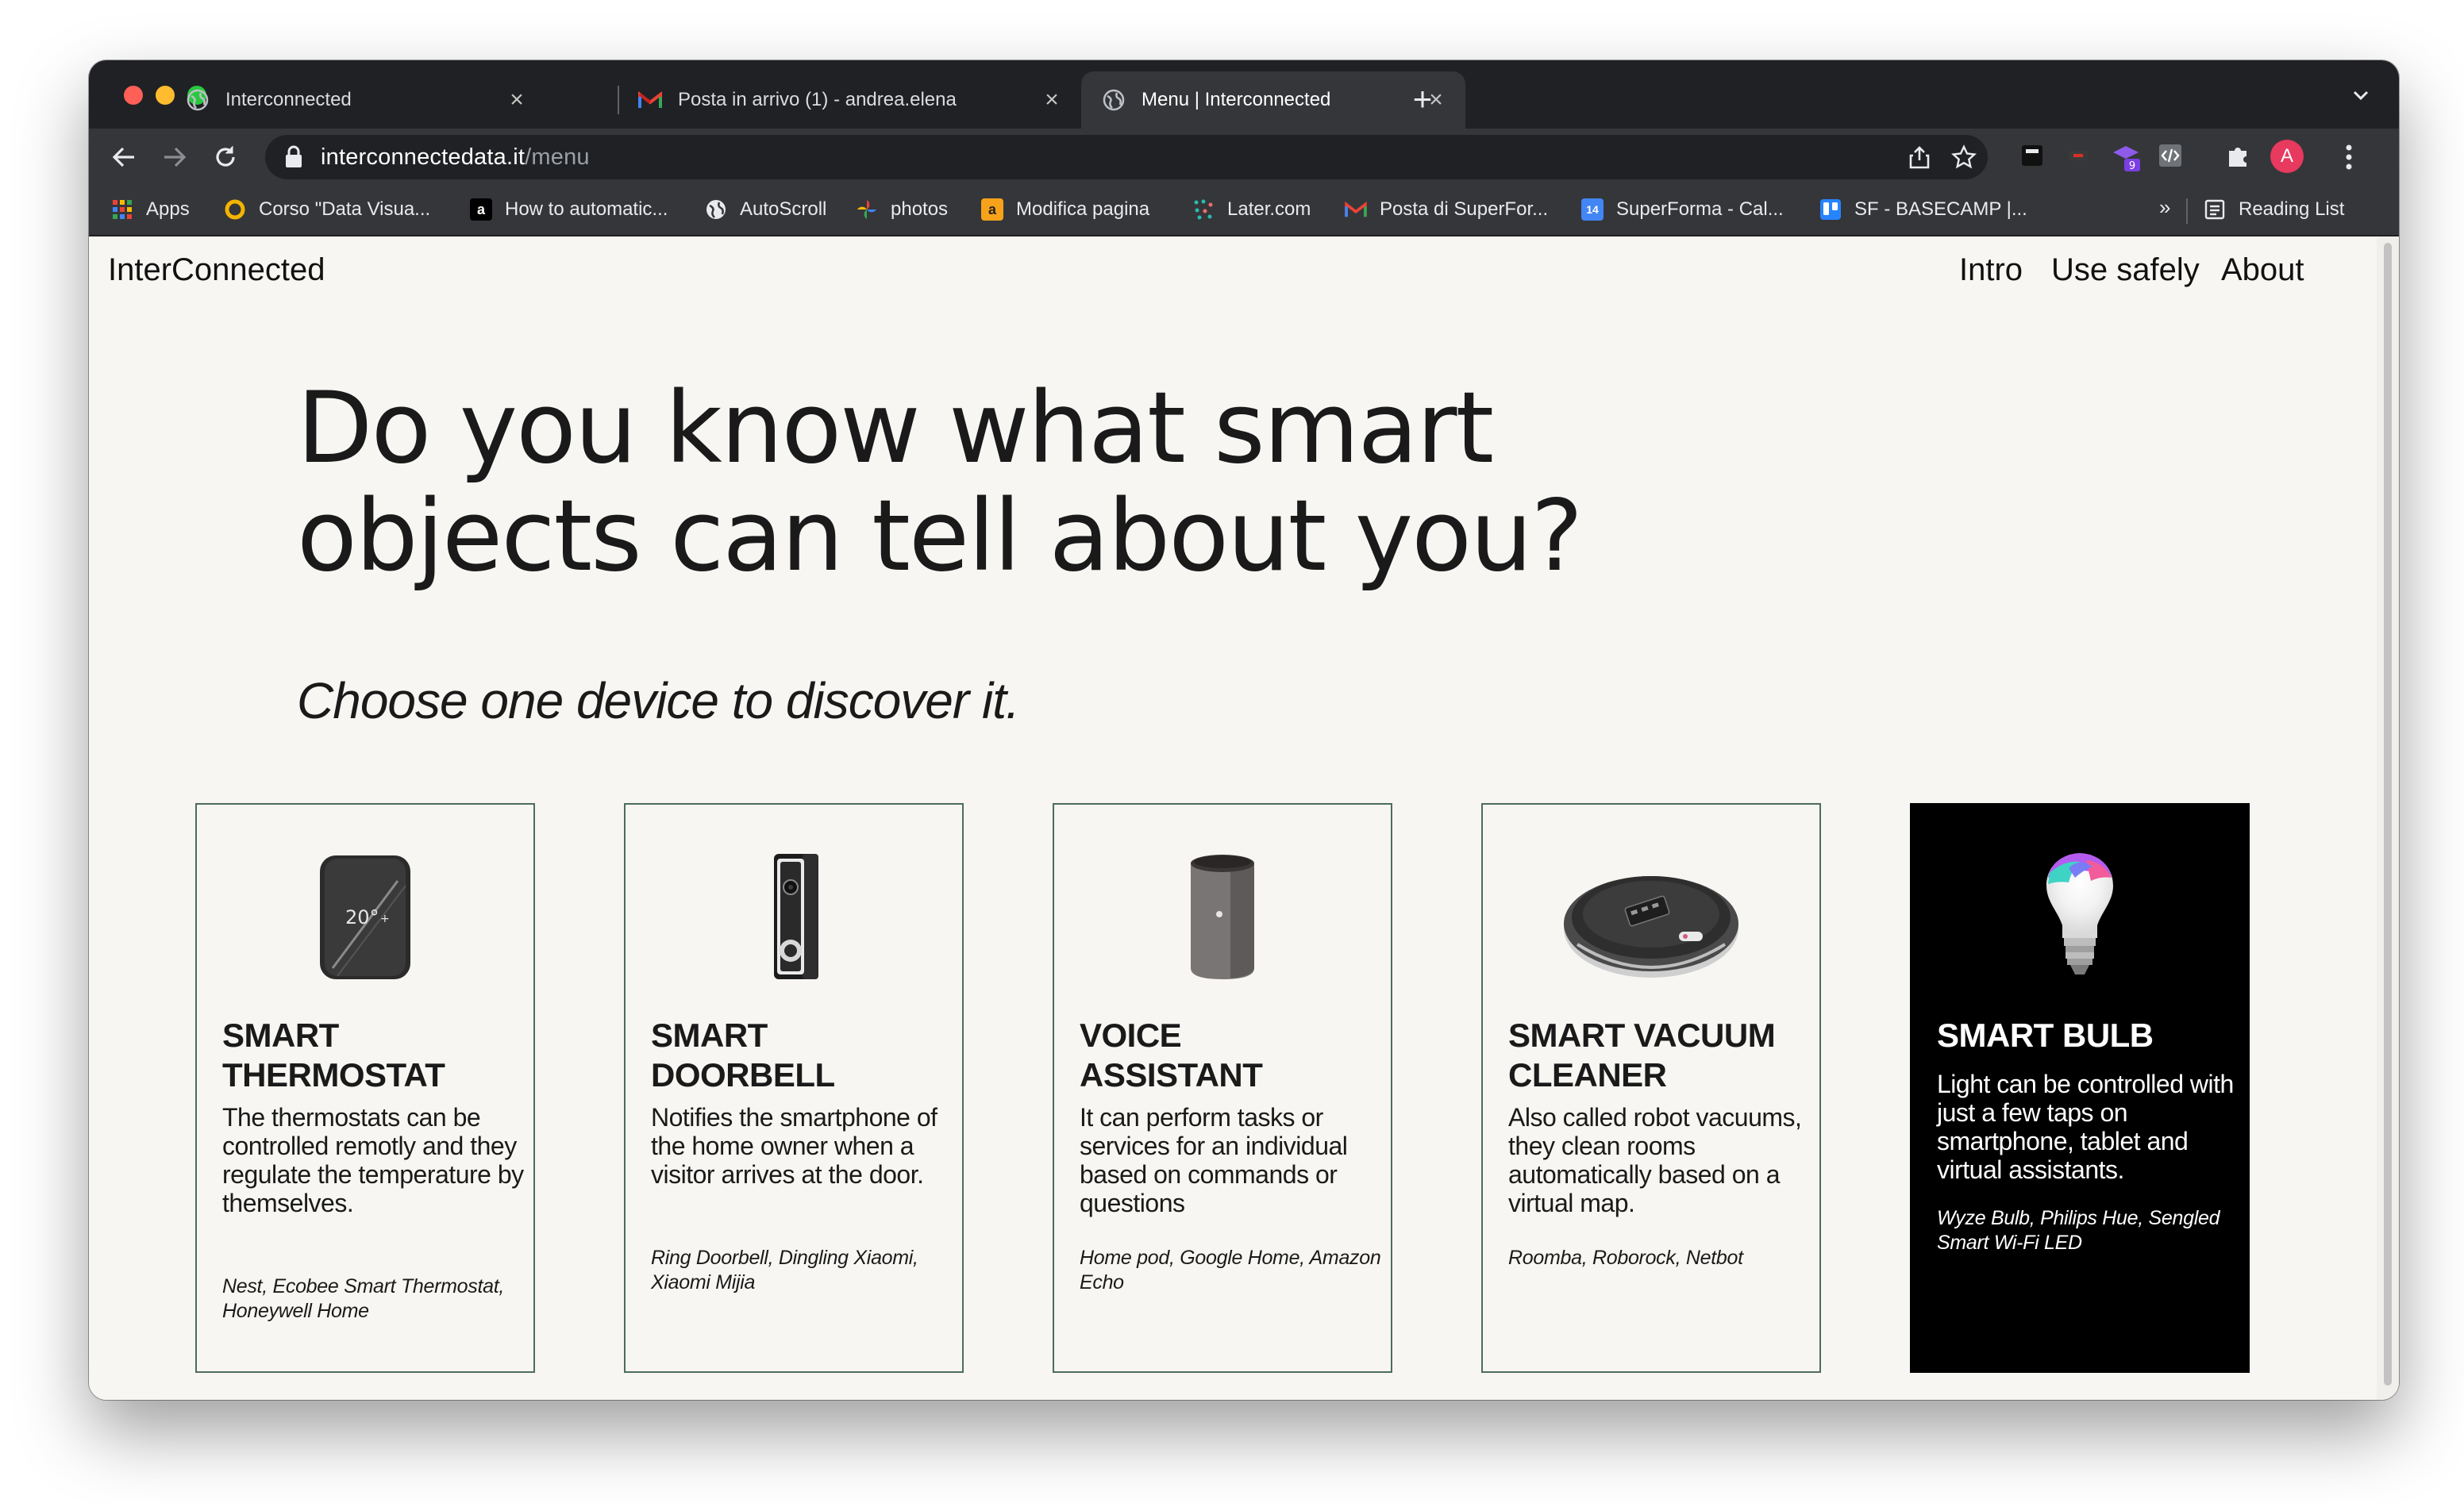  I want to click on ring-icon, so click(235, 209).